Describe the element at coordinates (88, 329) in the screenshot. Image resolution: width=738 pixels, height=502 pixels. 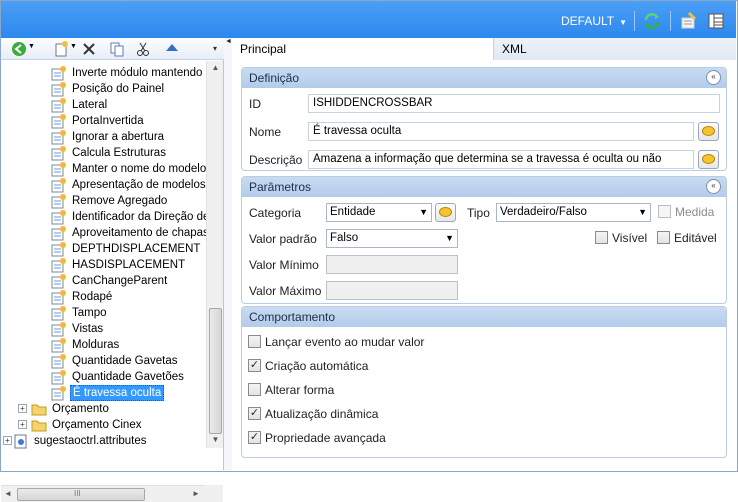
I see `tree-item-label: Vistas` at that location.